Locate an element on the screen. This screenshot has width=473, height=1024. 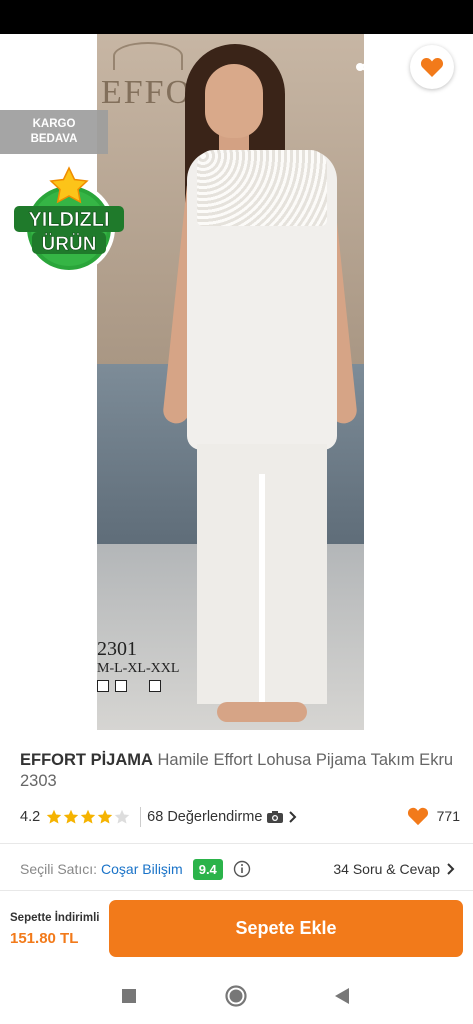
status-bar is located at coordinates (236, 17).